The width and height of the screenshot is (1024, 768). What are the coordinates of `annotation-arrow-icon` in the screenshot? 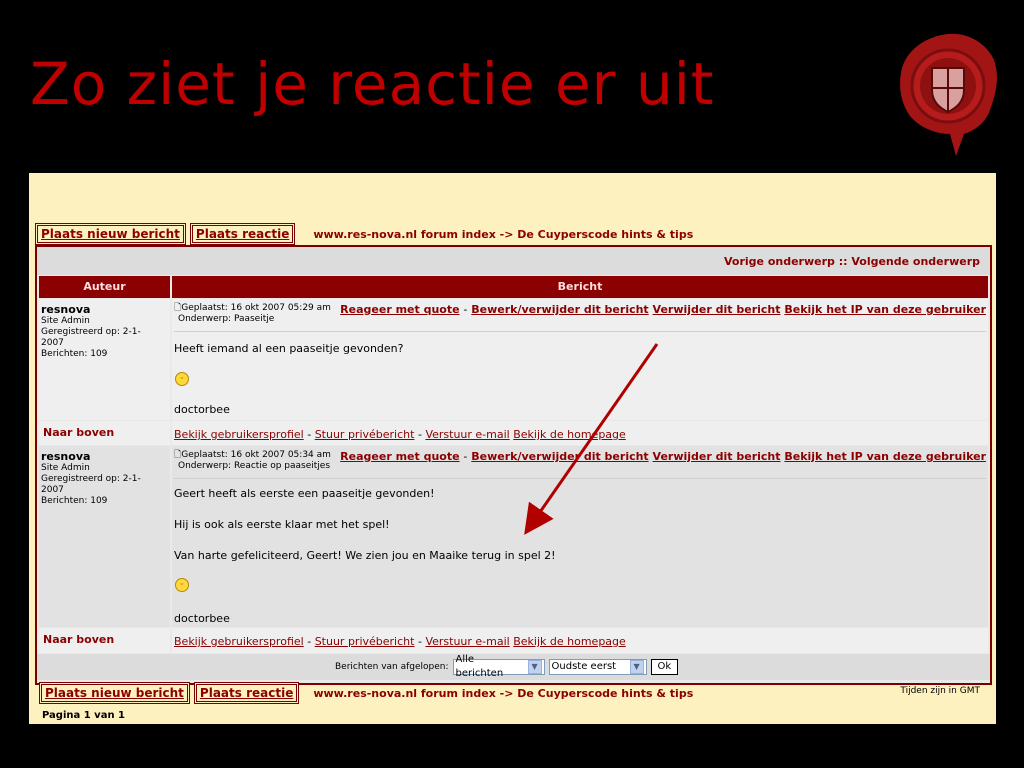 It's located at (591, 439).